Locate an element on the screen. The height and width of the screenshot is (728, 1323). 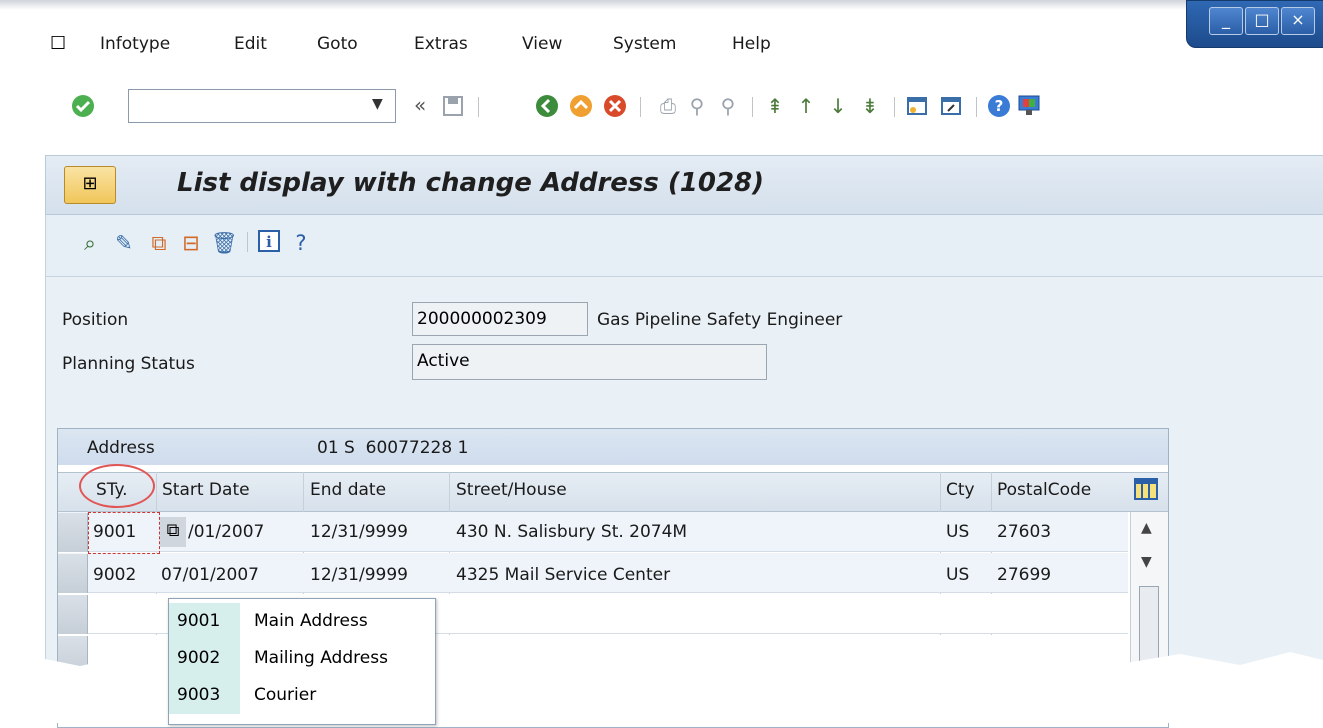
display-icon: ⌕ is located at coordinates (90, 243).